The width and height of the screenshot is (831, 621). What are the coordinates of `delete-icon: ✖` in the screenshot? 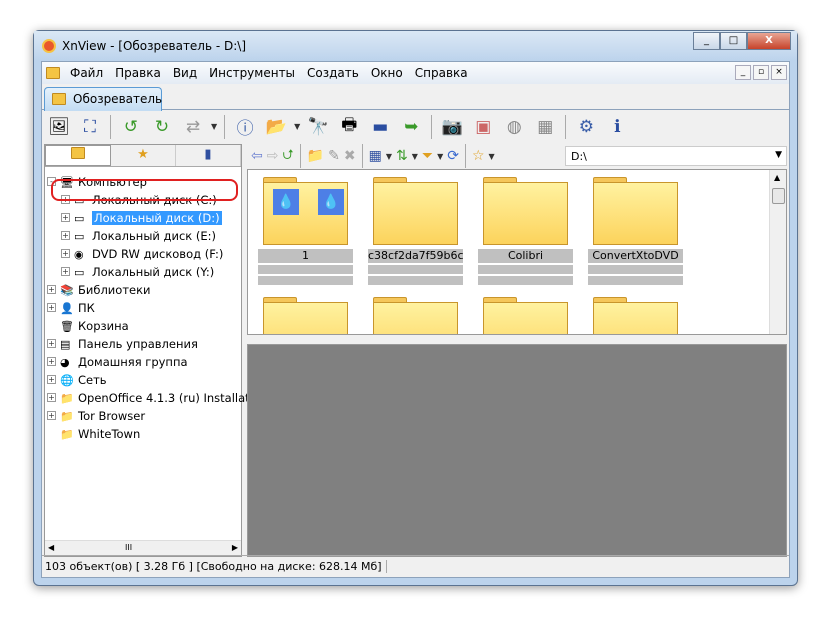 It's located at (350, 156).